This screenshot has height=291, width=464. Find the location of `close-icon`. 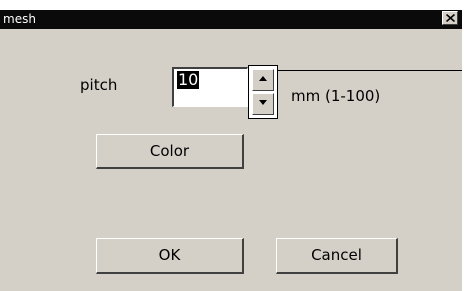

close-icon is located at coordinates (450, 18).